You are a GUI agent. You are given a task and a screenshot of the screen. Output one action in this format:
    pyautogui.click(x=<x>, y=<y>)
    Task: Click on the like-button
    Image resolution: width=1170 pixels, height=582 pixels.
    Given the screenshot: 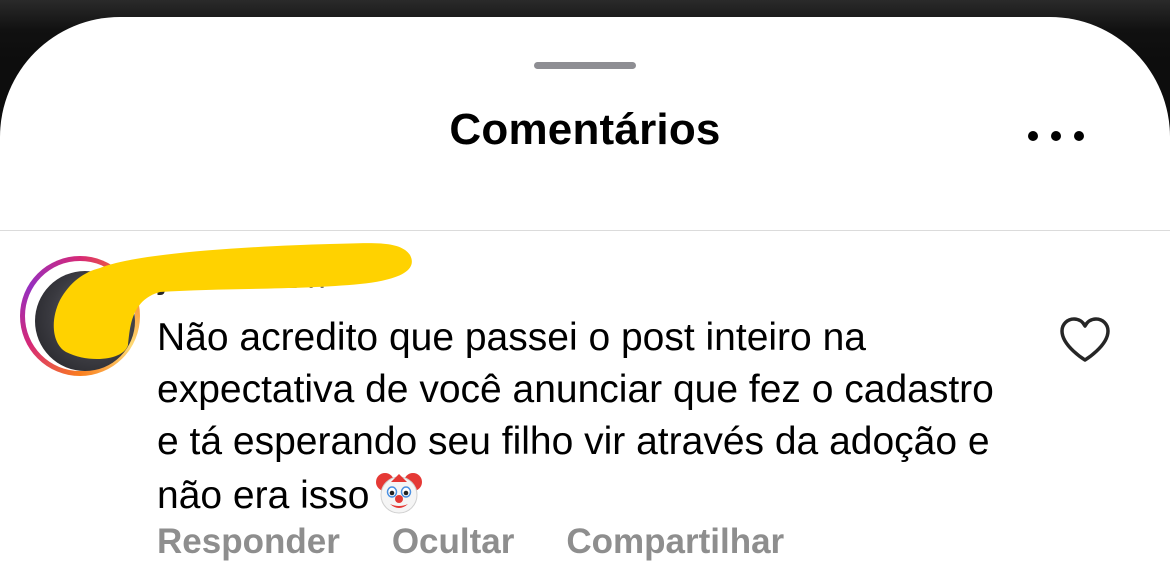 What is the action you would take?
    pyautogui.click(x=1085, y=340)
    